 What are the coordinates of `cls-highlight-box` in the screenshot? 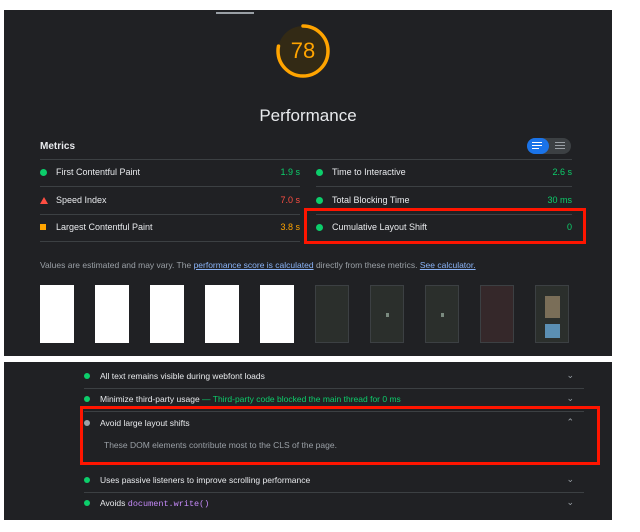 It's located at (445, 226).